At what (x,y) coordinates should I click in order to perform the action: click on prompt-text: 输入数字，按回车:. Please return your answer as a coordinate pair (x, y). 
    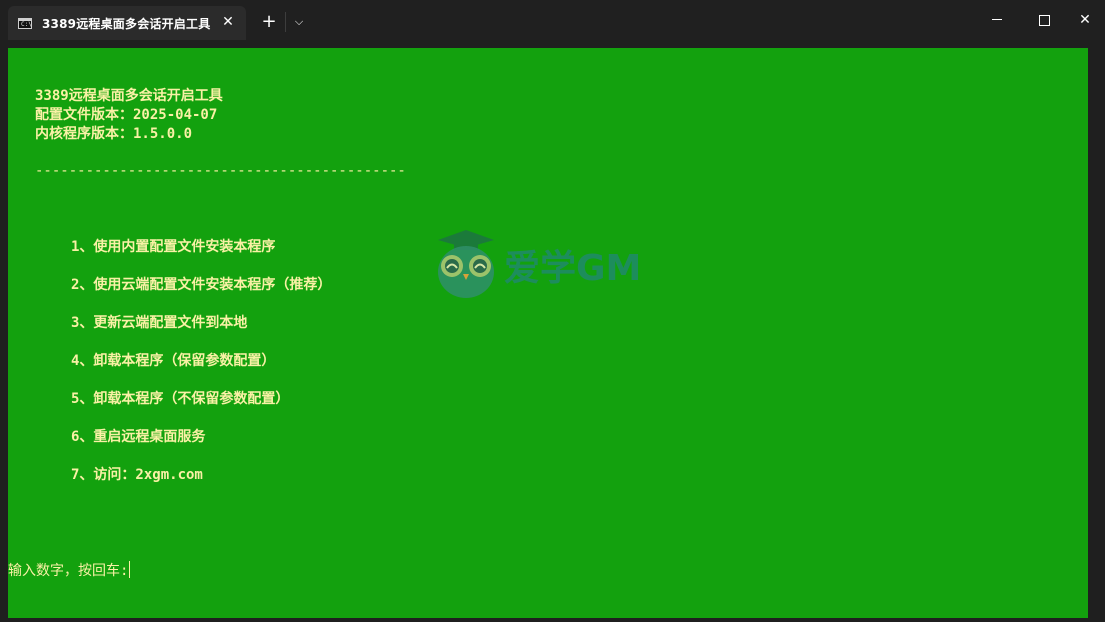
    Looking at the image, I should click on (68, 571).